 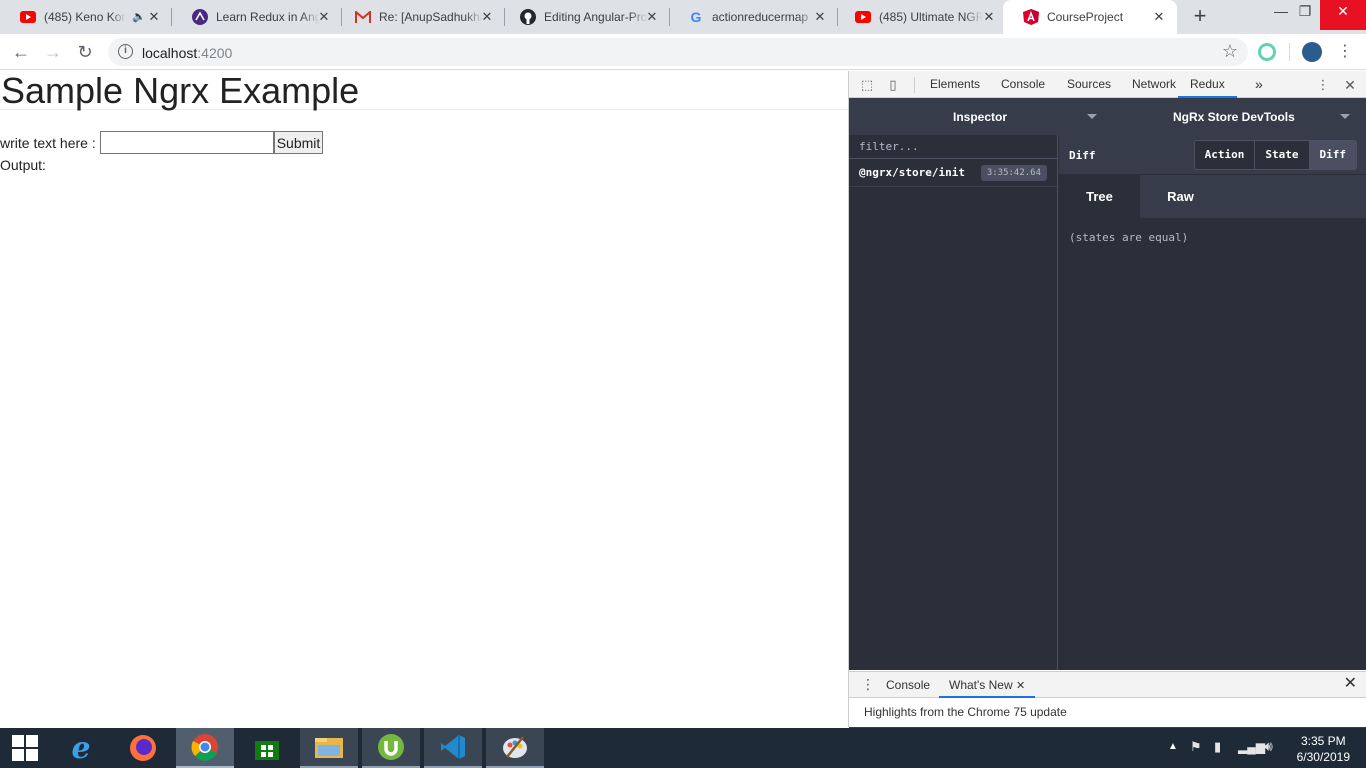 What do you see at coordinates (25, 748) in the screenshot?
I see `windows-start-icon` at bounding box center [25, 748].